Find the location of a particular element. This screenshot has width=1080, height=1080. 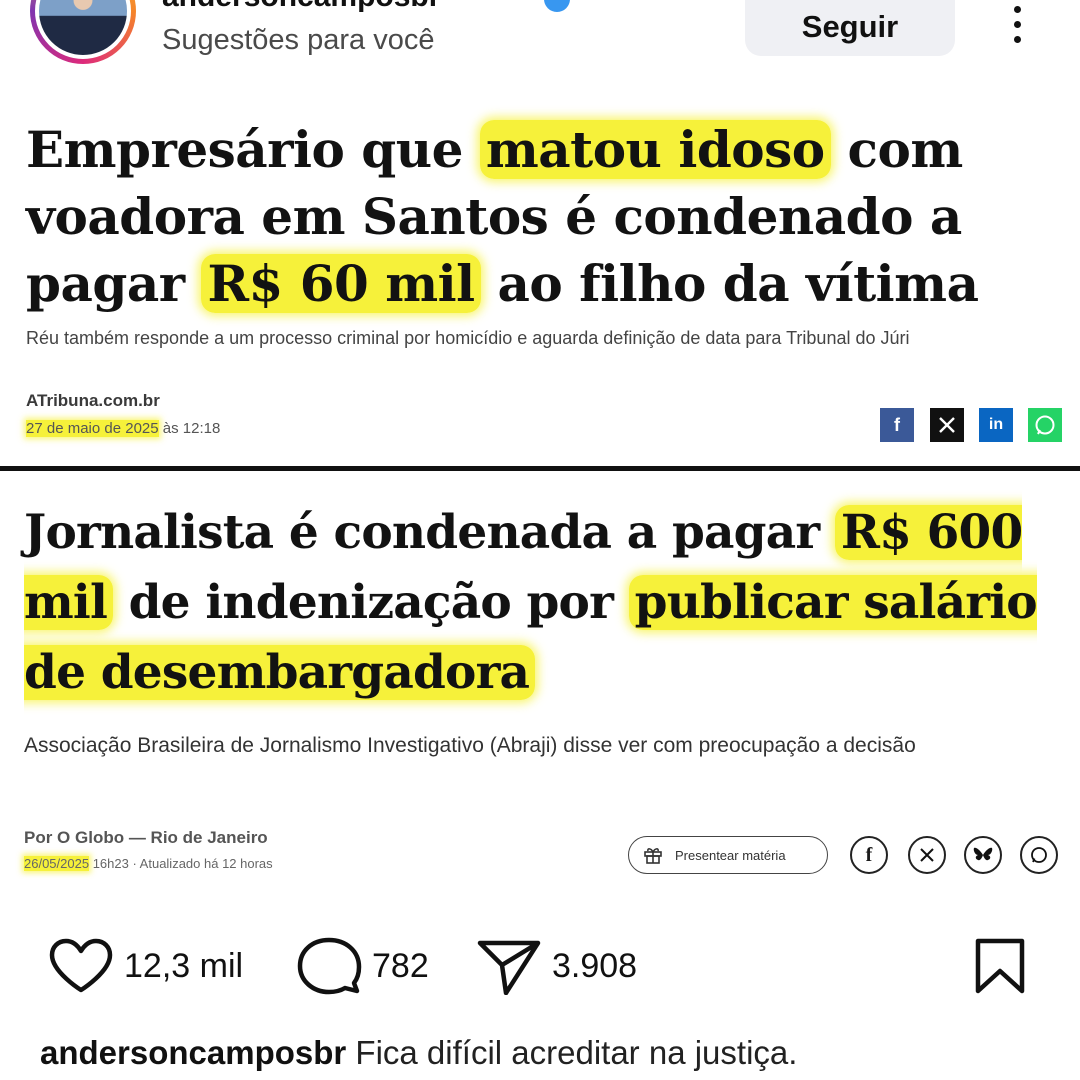

headline-text: de indenização por is located at coordinates (371, 602).